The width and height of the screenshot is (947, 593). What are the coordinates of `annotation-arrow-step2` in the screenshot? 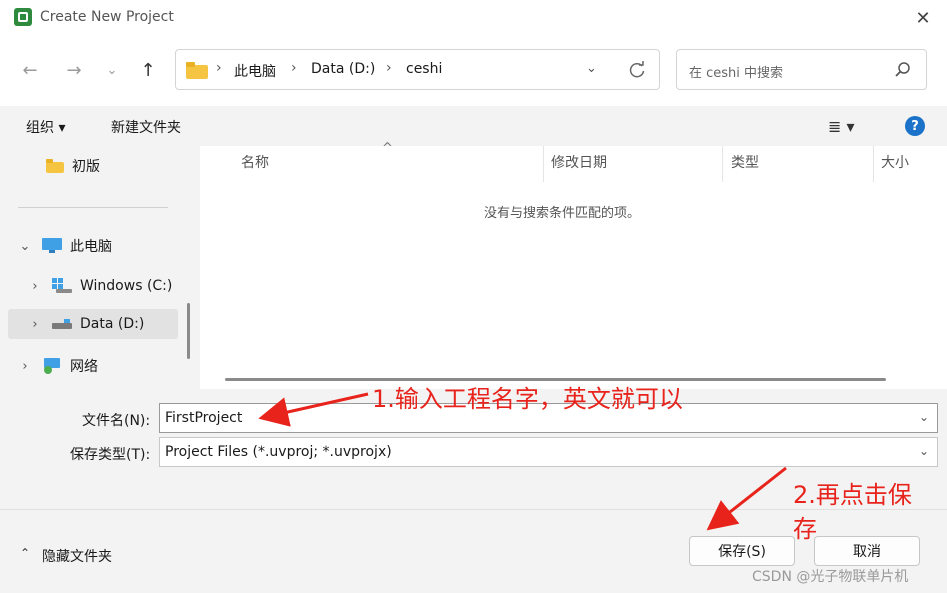 It's located at (746, 498).